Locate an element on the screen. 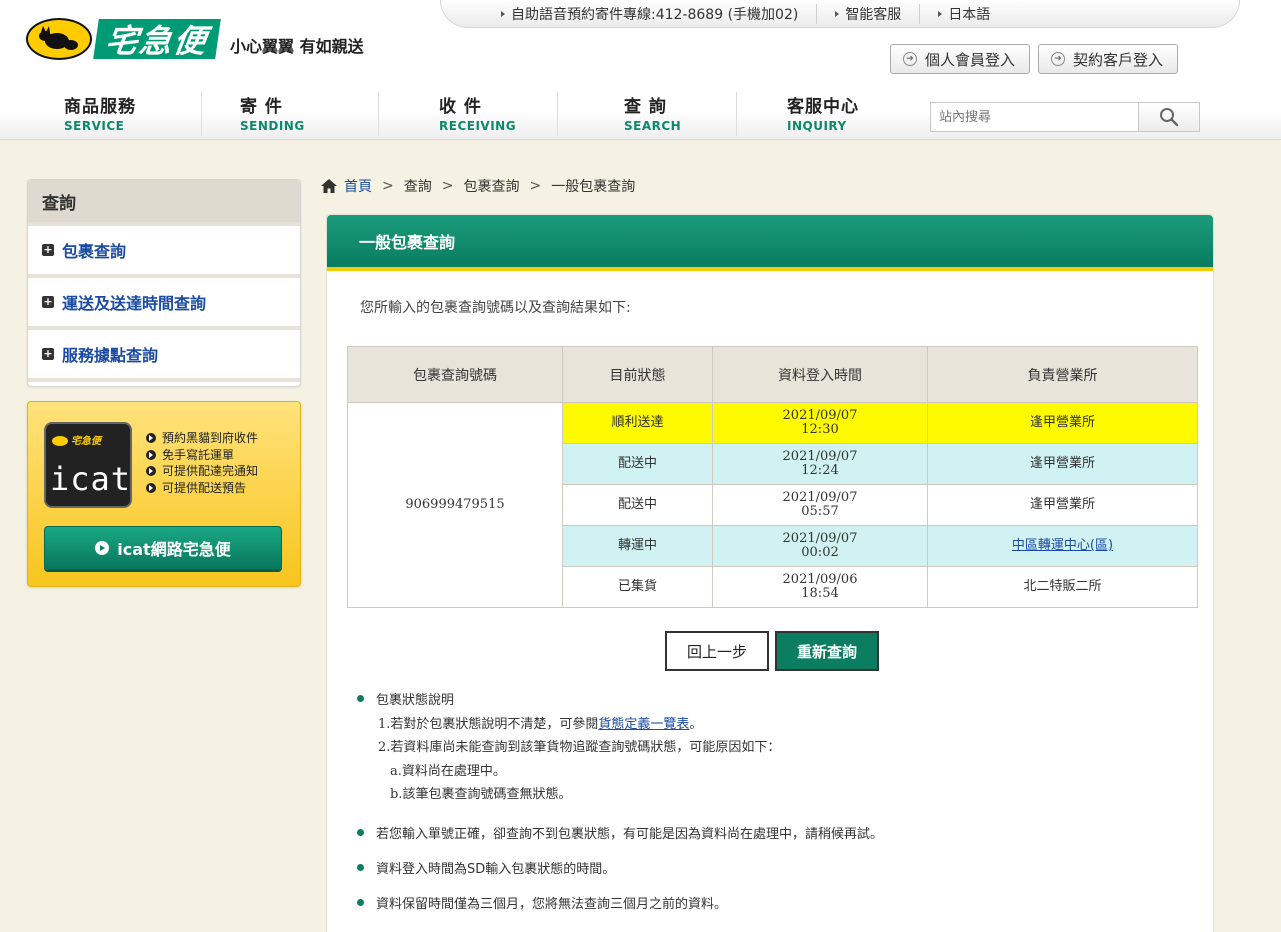  note-title: 包裹狀態說明 is located at coordinates (415, 700).